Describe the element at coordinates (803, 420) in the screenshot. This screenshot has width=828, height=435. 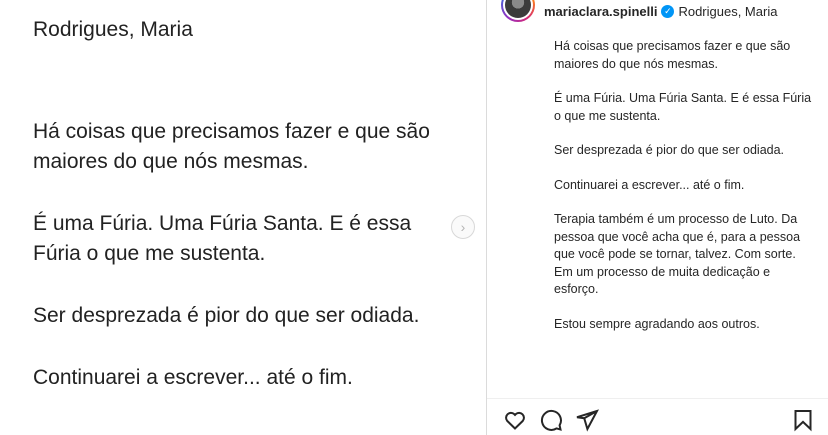
I see `bookmark-icon` at that location.